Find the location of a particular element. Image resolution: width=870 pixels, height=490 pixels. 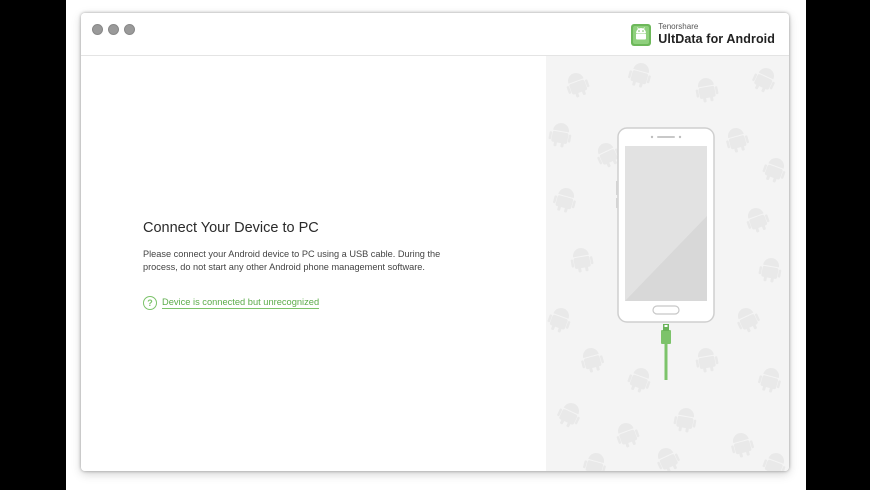

brand-header: Tenorshare UltData for Android is located at coordinates (702, 34).